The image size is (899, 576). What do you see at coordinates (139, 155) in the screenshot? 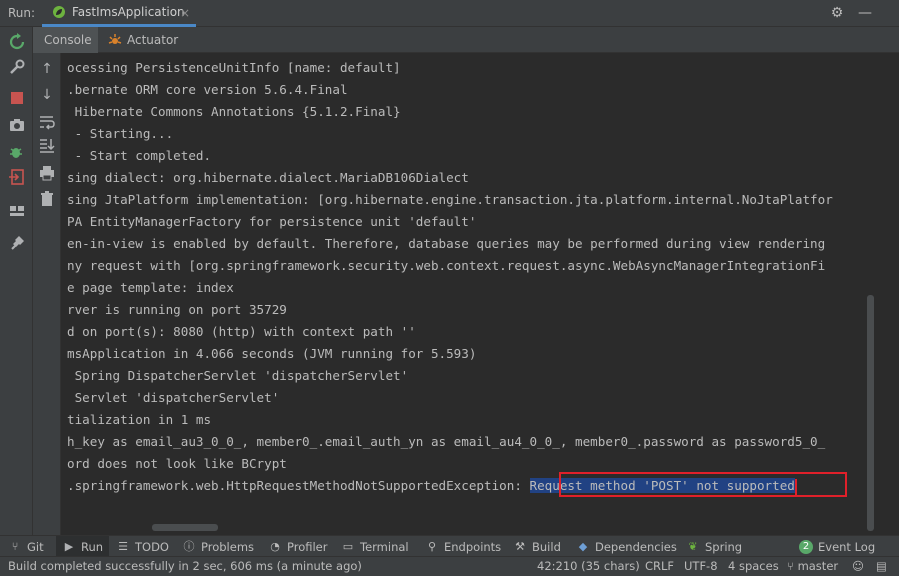
I see `console-line: - Start completed.` at bounding box center [139, 155].